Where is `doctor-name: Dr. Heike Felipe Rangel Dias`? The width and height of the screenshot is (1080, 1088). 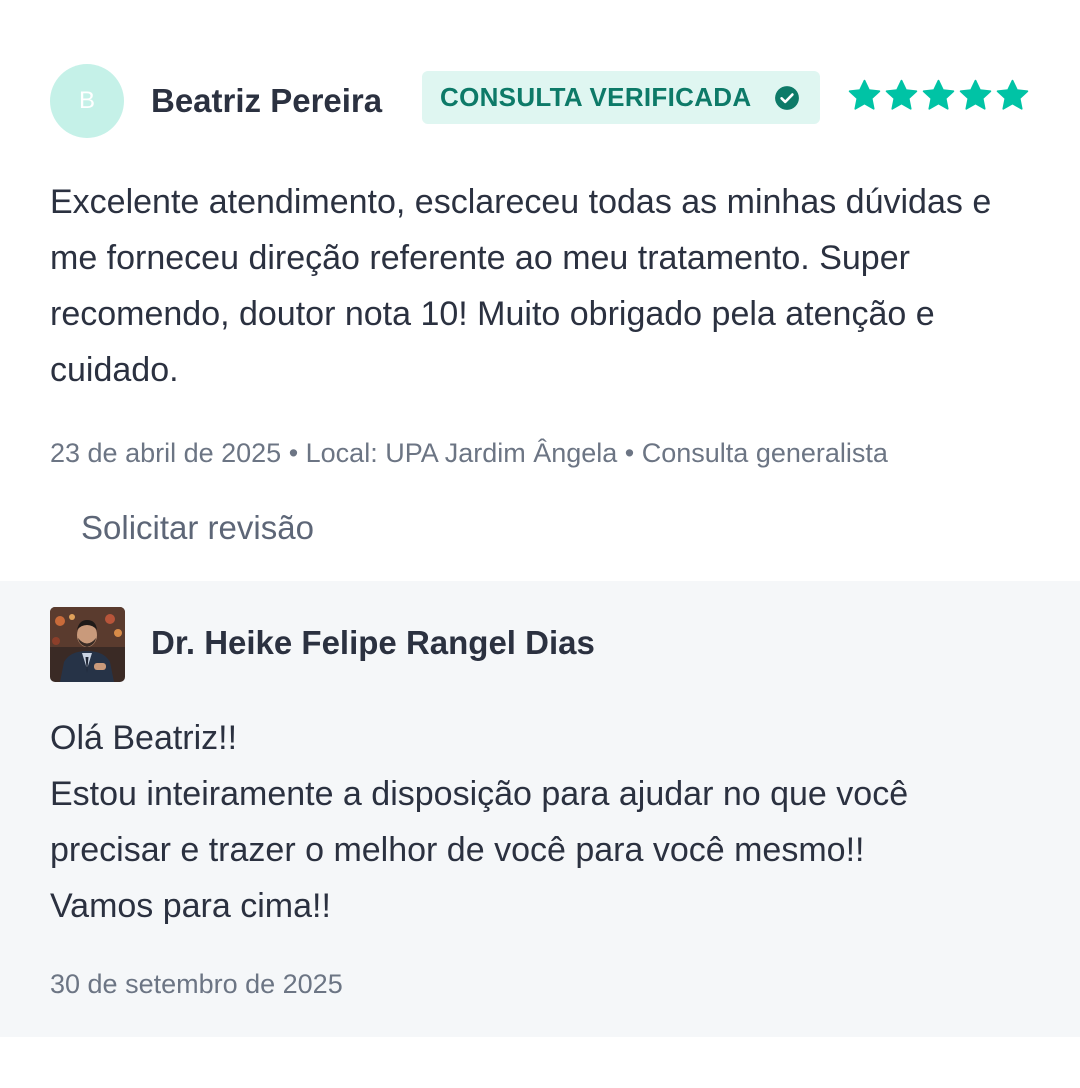 doctor-name: Dr. Heike Felipe Rangel Dias is located at coordinates (373, 642).